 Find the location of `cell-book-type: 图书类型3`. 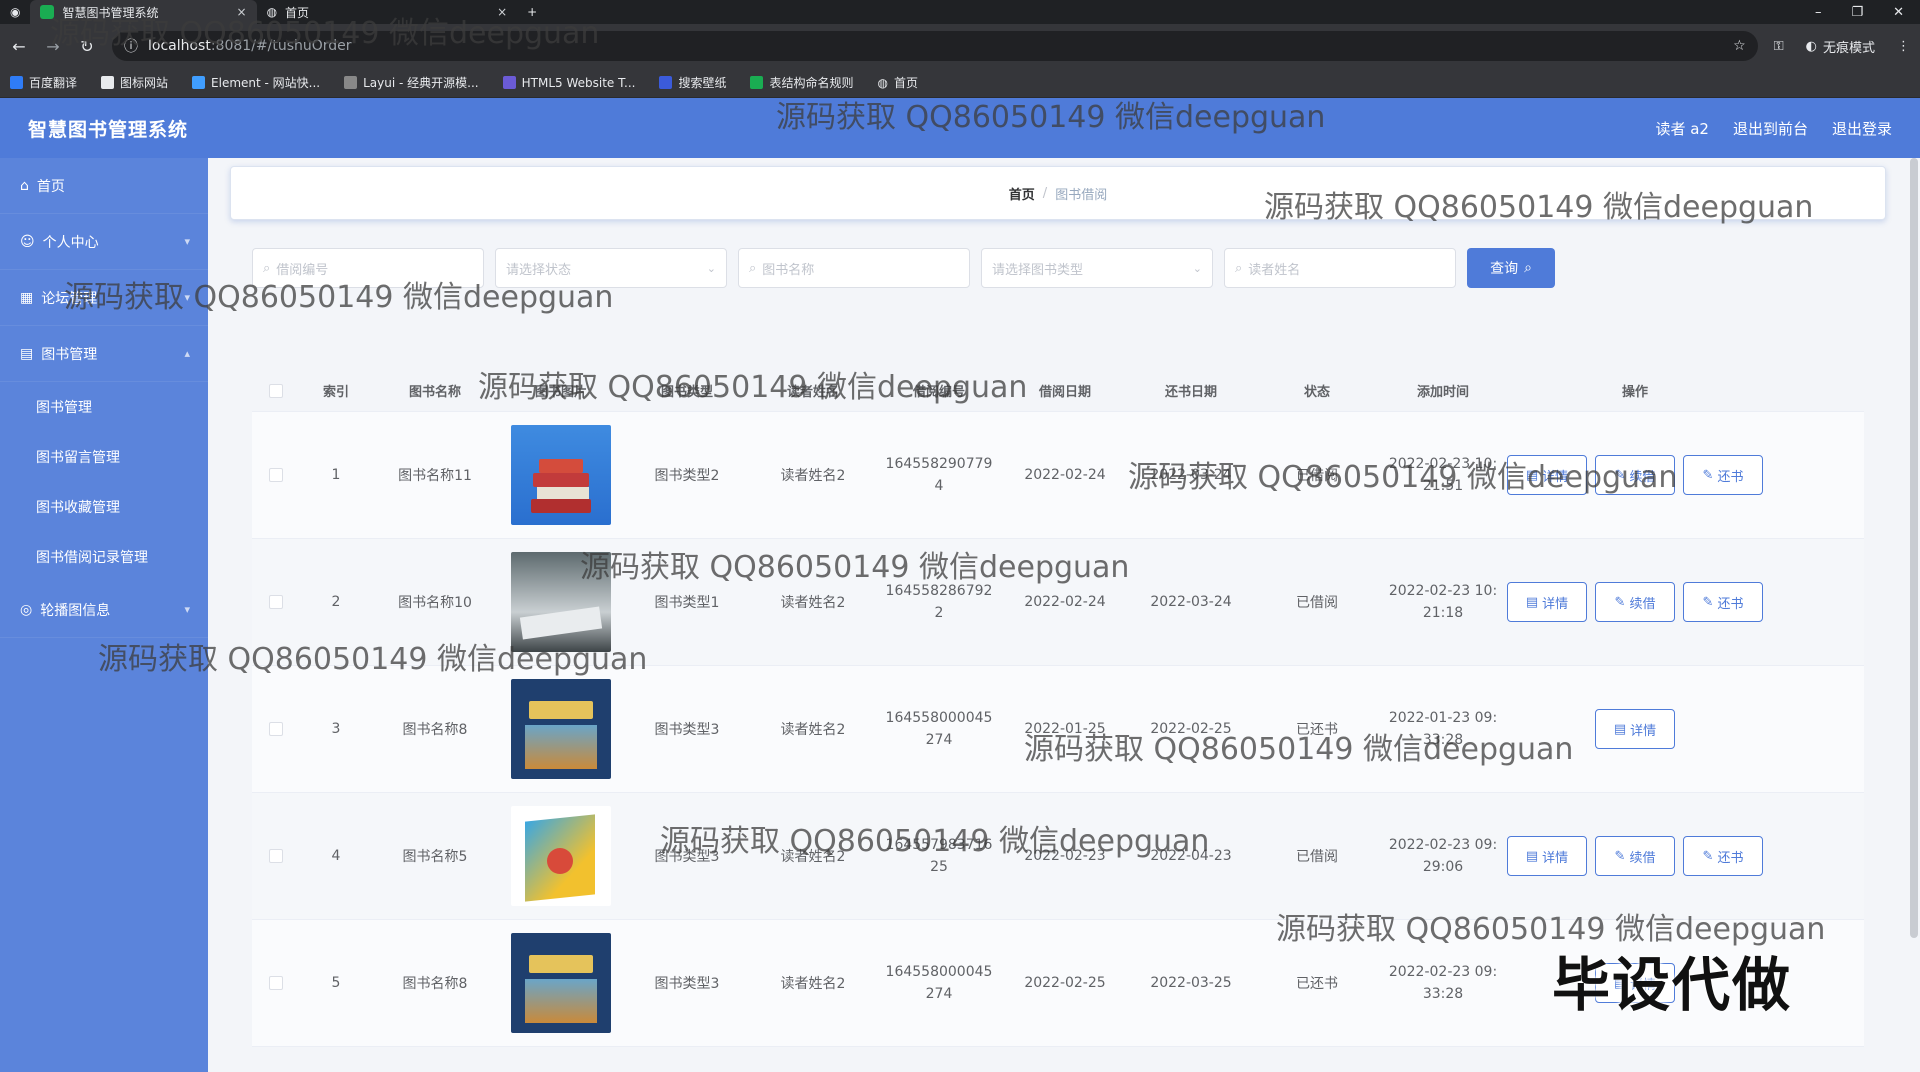

cell-book-type: 图书类型3 is located at coordinates (687, 984).